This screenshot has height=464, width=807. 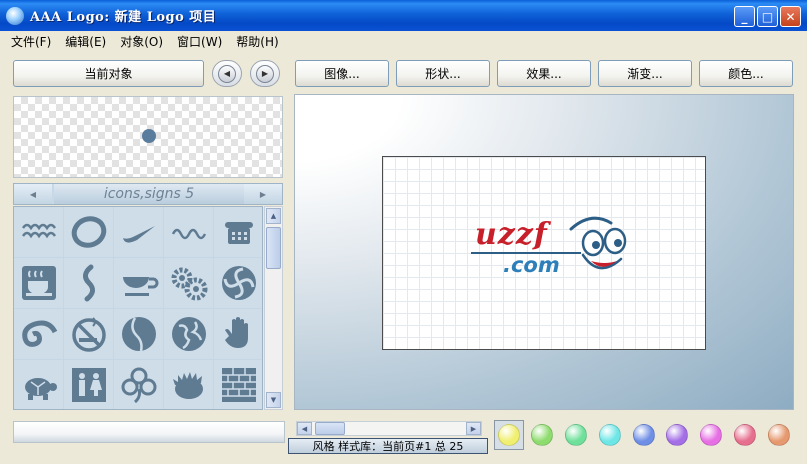 I want to click on turtle-icon, so click(x=40, y=389).